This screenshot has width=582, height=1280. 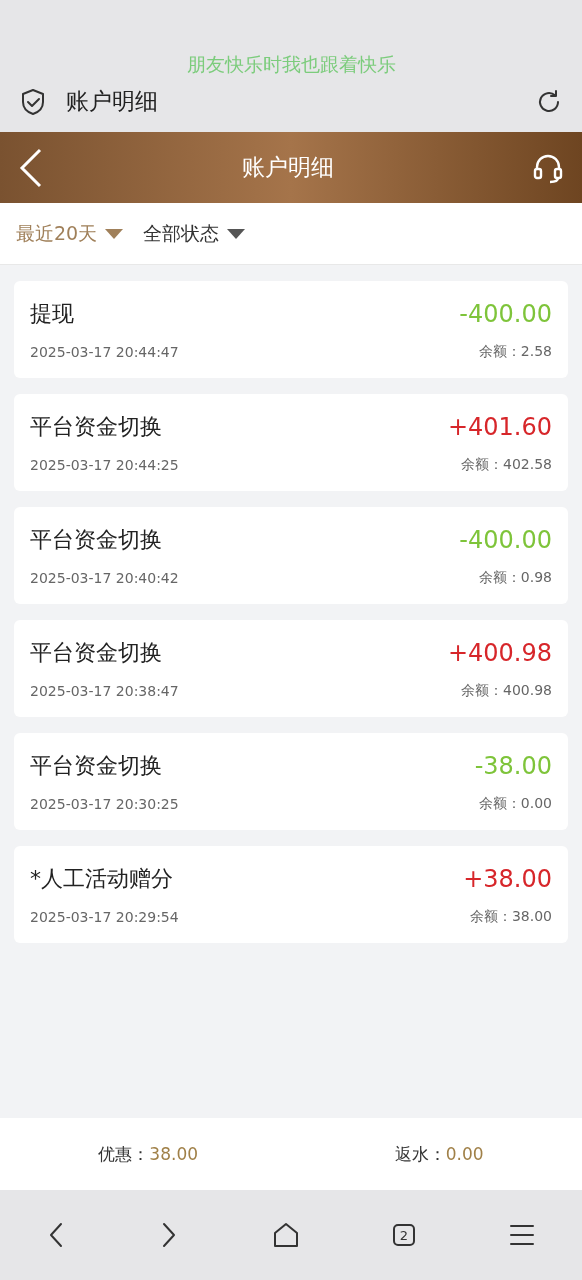 What do you see at coordinates (104, 690) in the screenshot?
I see `record-time: 2025-03-17 20:38:47` at bounding box center [104, 690].